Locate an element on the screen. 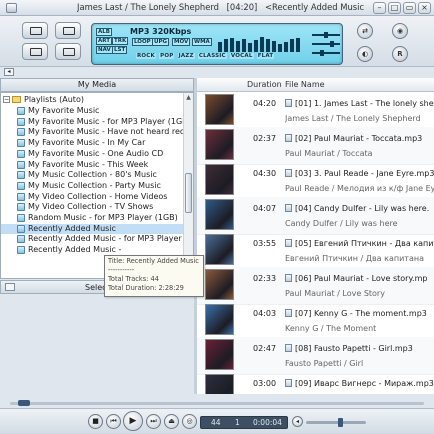 The width and height of the screenshot is (434, 434). playlist-item: My Favorite Music is located at coordinates (92, 111).